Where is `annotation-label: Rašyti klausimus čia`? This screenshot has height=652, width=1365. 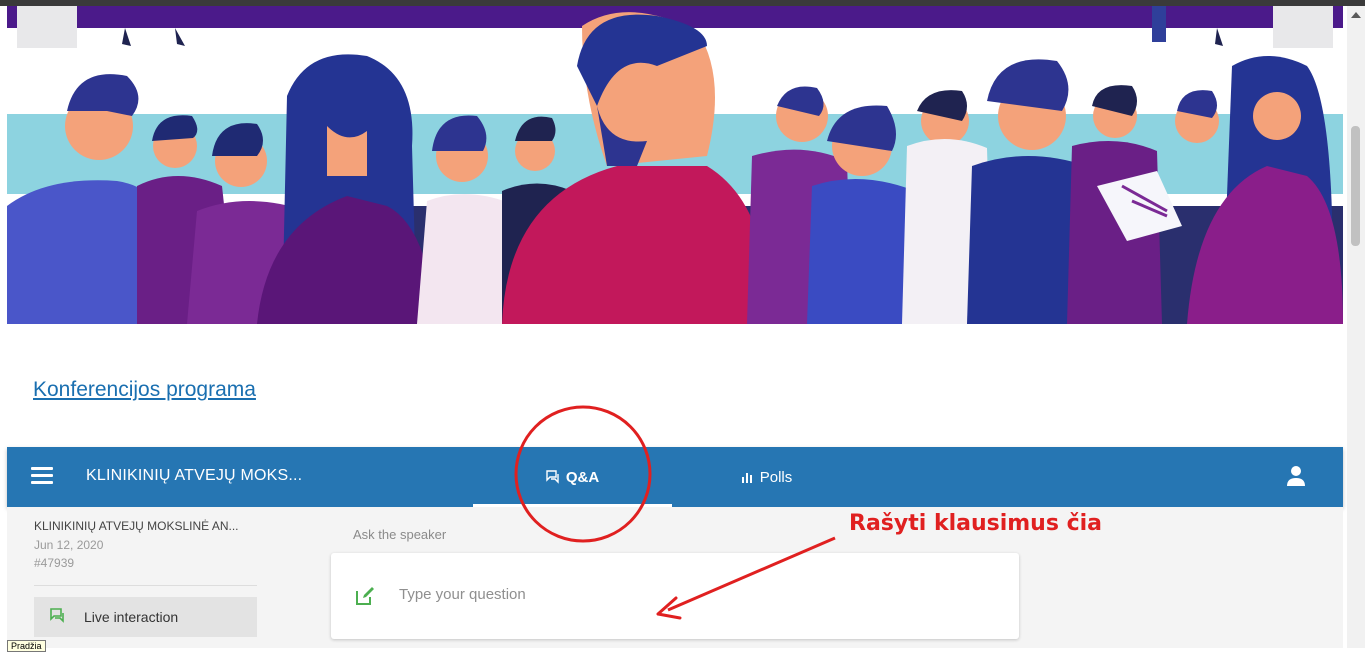 annotation-label: Rašyti klausimus čia is located at coordinates (976, 523).